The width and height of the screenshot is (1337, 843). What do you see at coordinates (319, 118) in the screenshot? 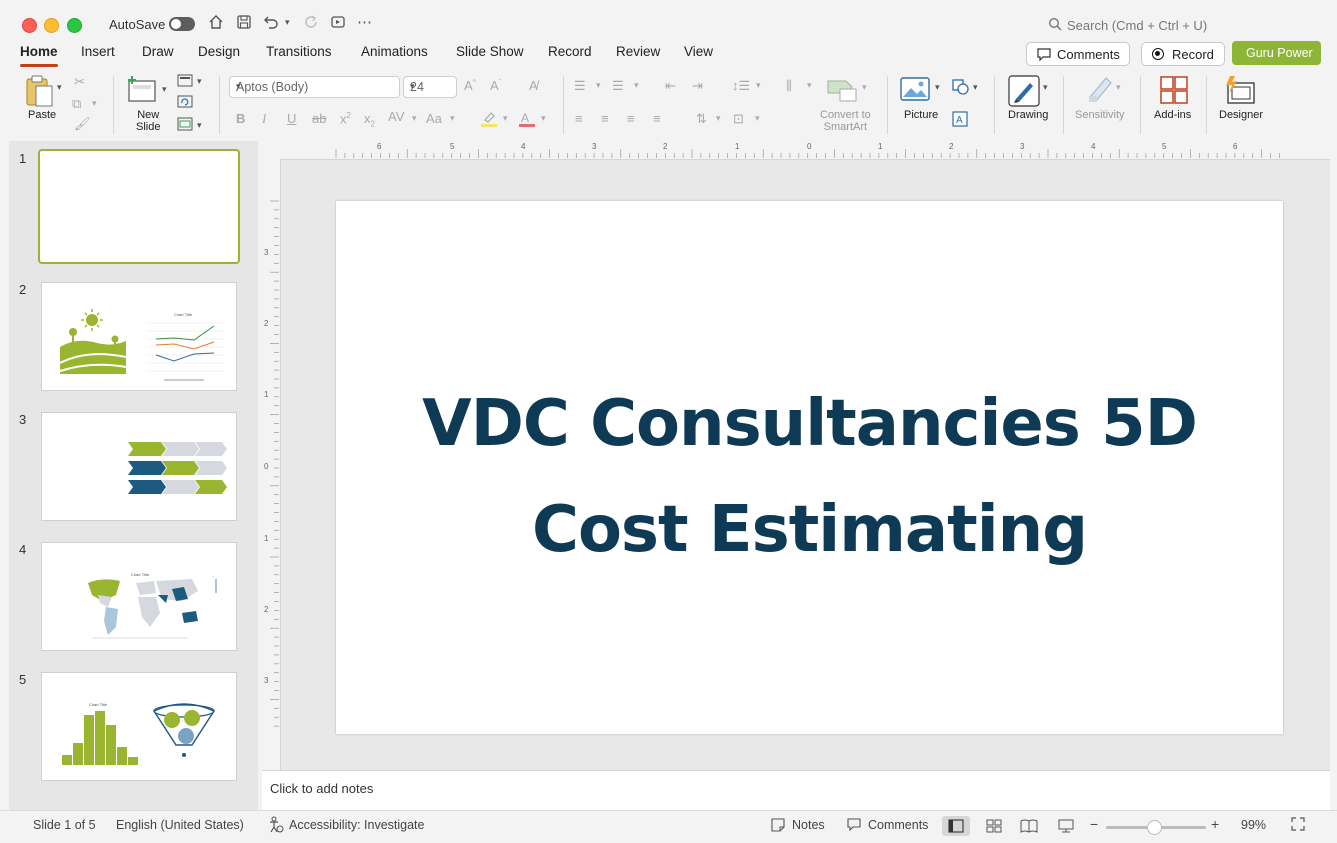
I see `strikethrough-icon: ab` at bounding box center [319, 118].